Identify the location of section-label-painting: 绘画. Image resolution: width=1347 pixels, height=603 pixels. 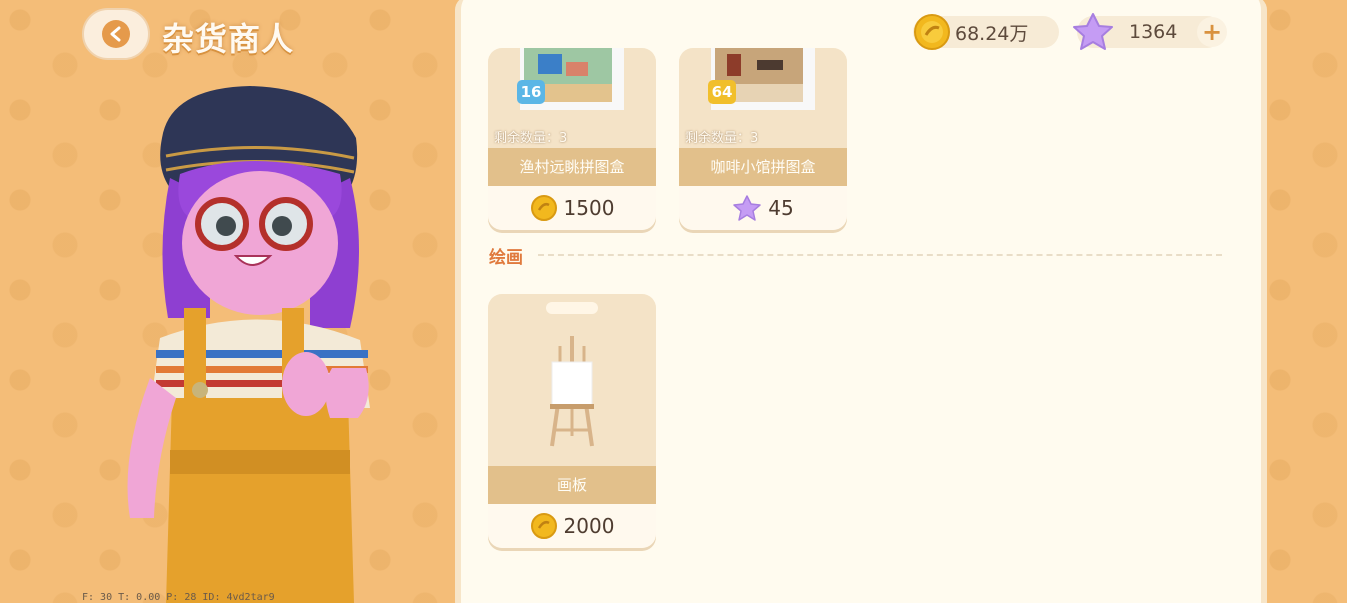
(506, 258).